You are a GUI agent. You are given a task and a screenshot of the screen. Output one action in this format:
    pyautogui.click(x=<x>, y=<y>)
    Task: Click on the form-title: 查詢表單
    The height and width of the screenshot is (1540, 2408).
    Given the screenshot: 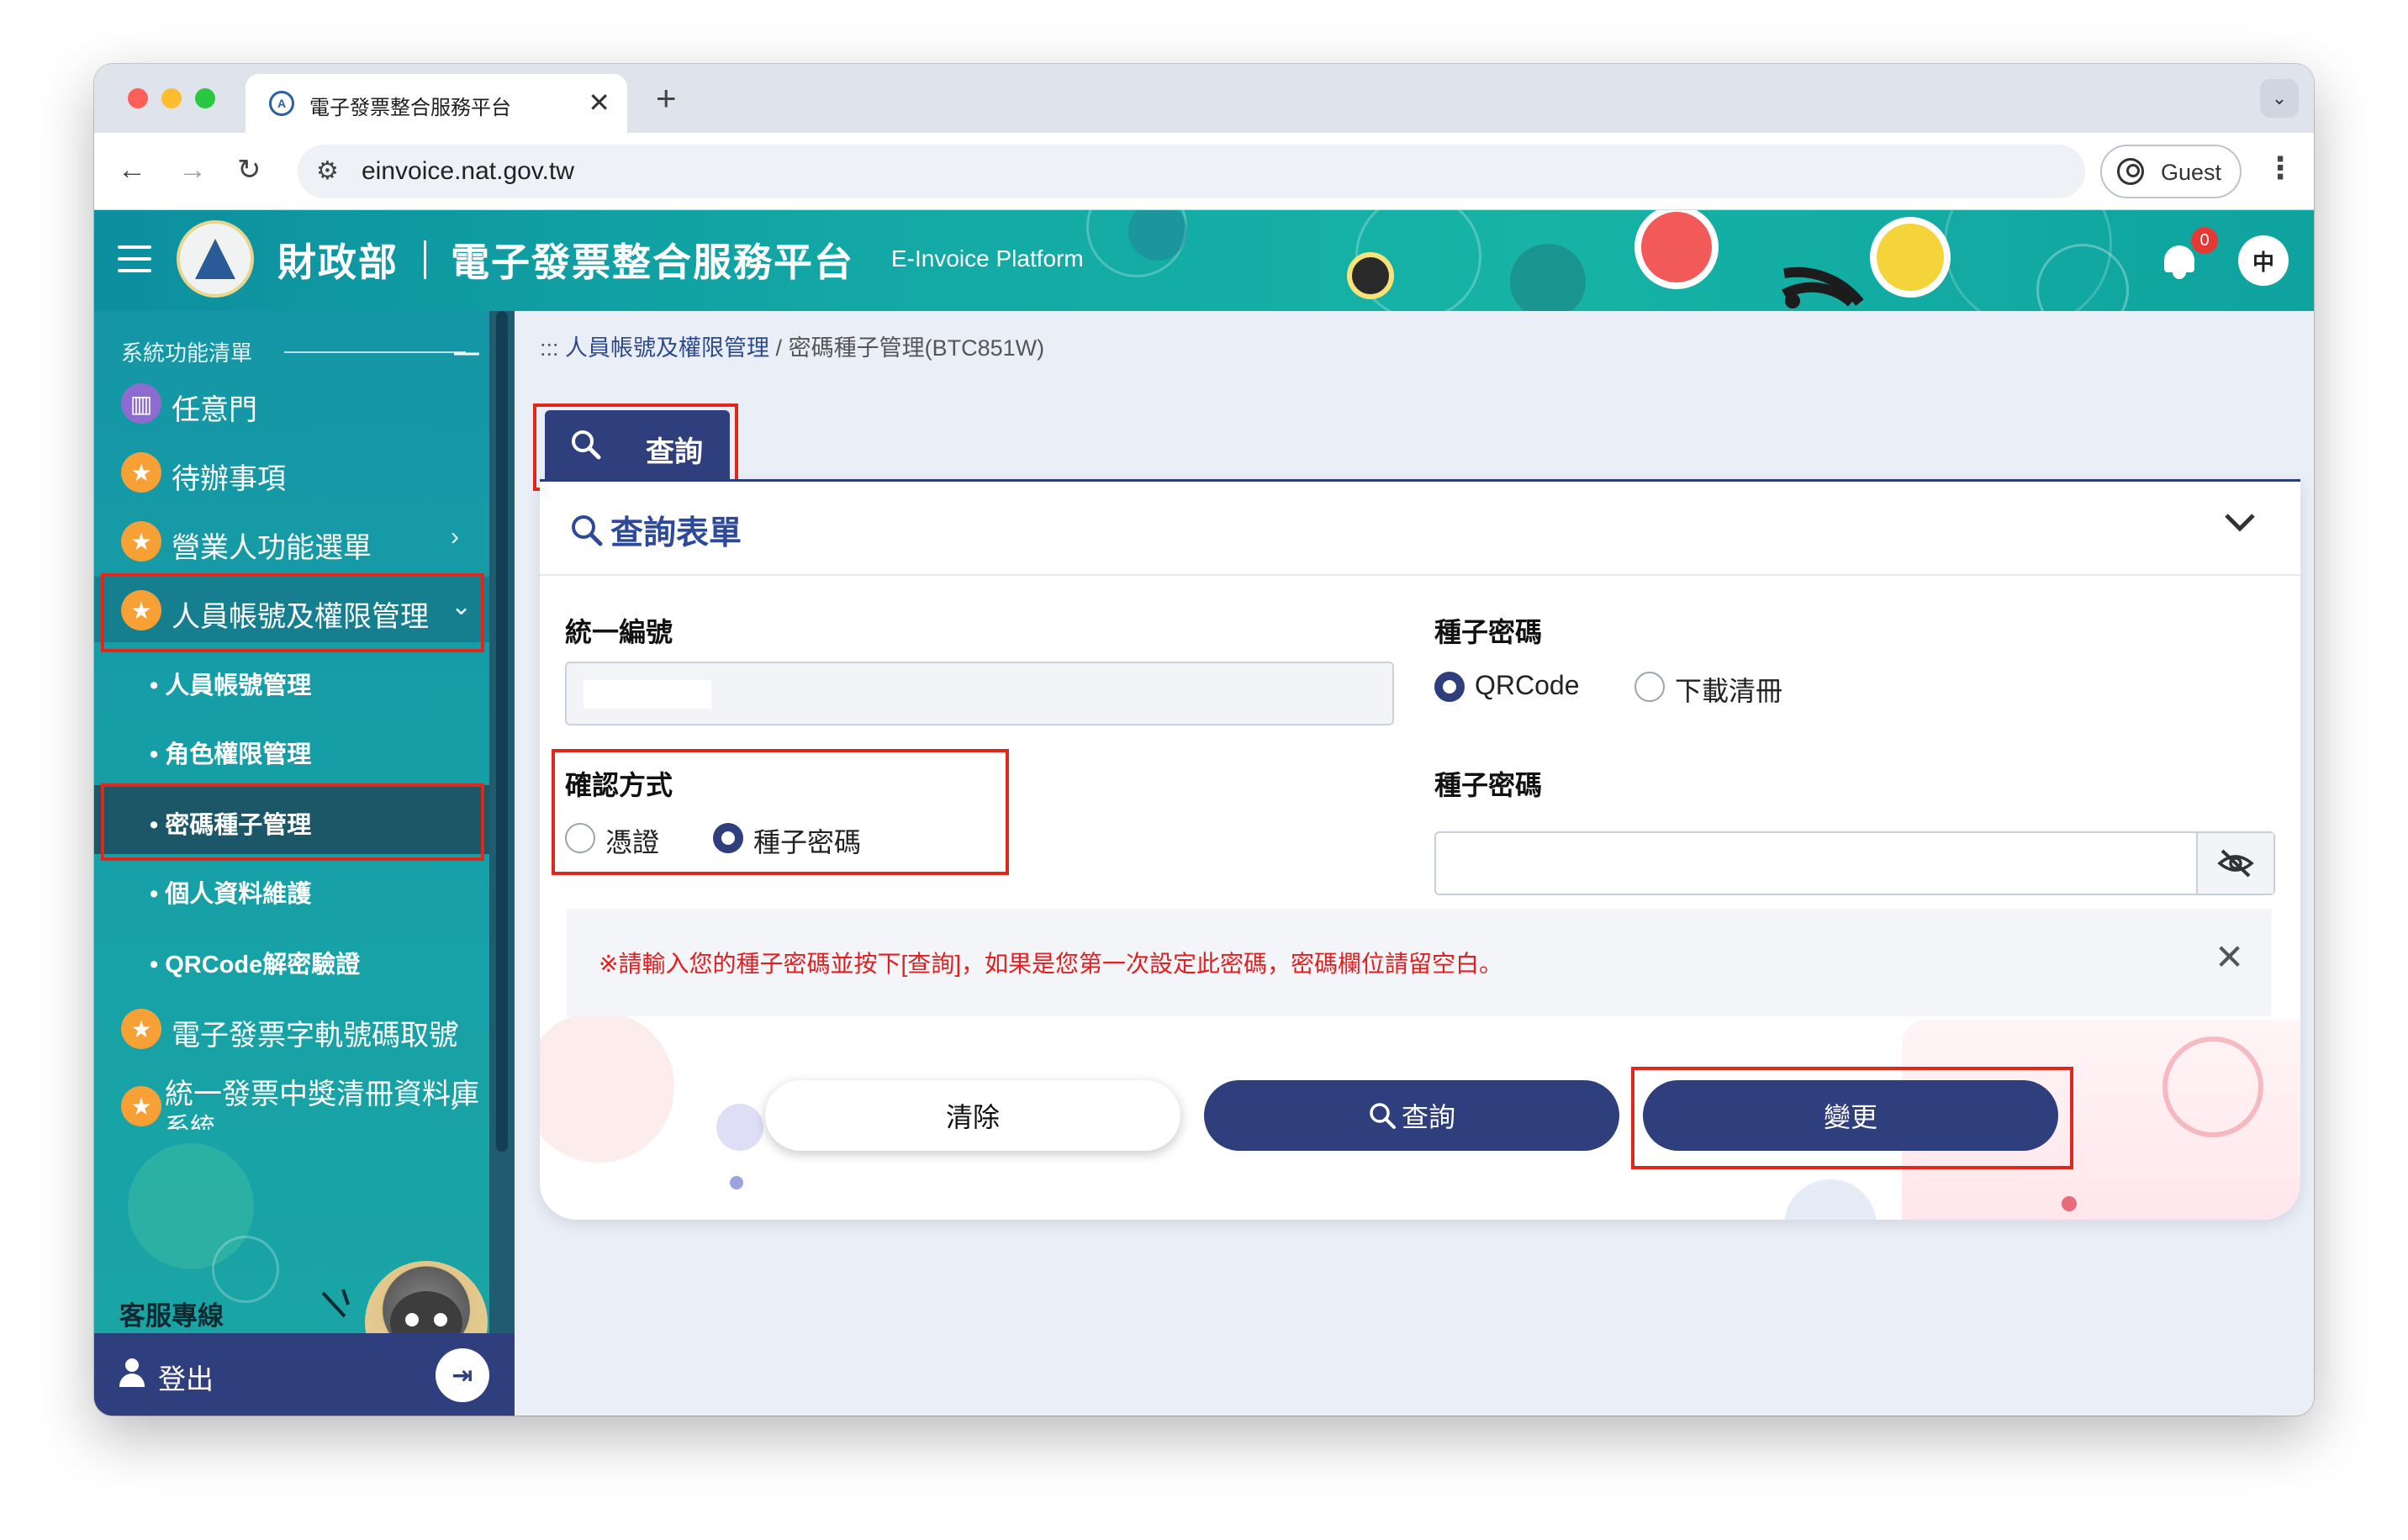 What is the action you would take?
    pyautogui.click(x=676, y=533)
    